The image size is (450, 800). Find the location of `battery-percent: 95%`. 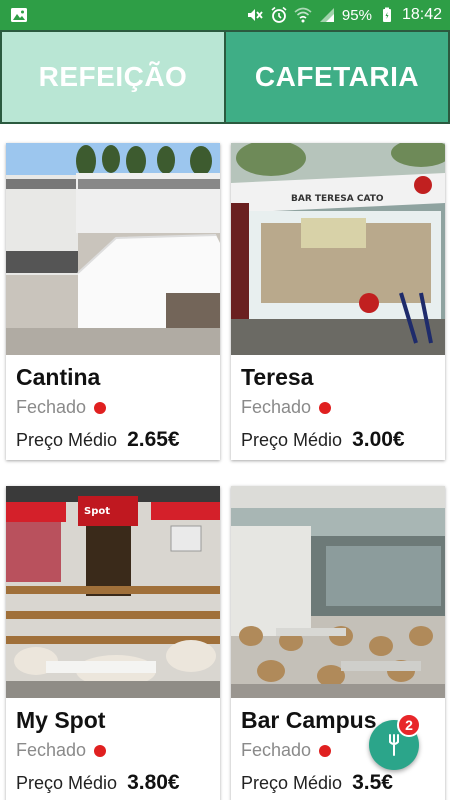

battery-percent: 95% is located at coordinates (356, 15).